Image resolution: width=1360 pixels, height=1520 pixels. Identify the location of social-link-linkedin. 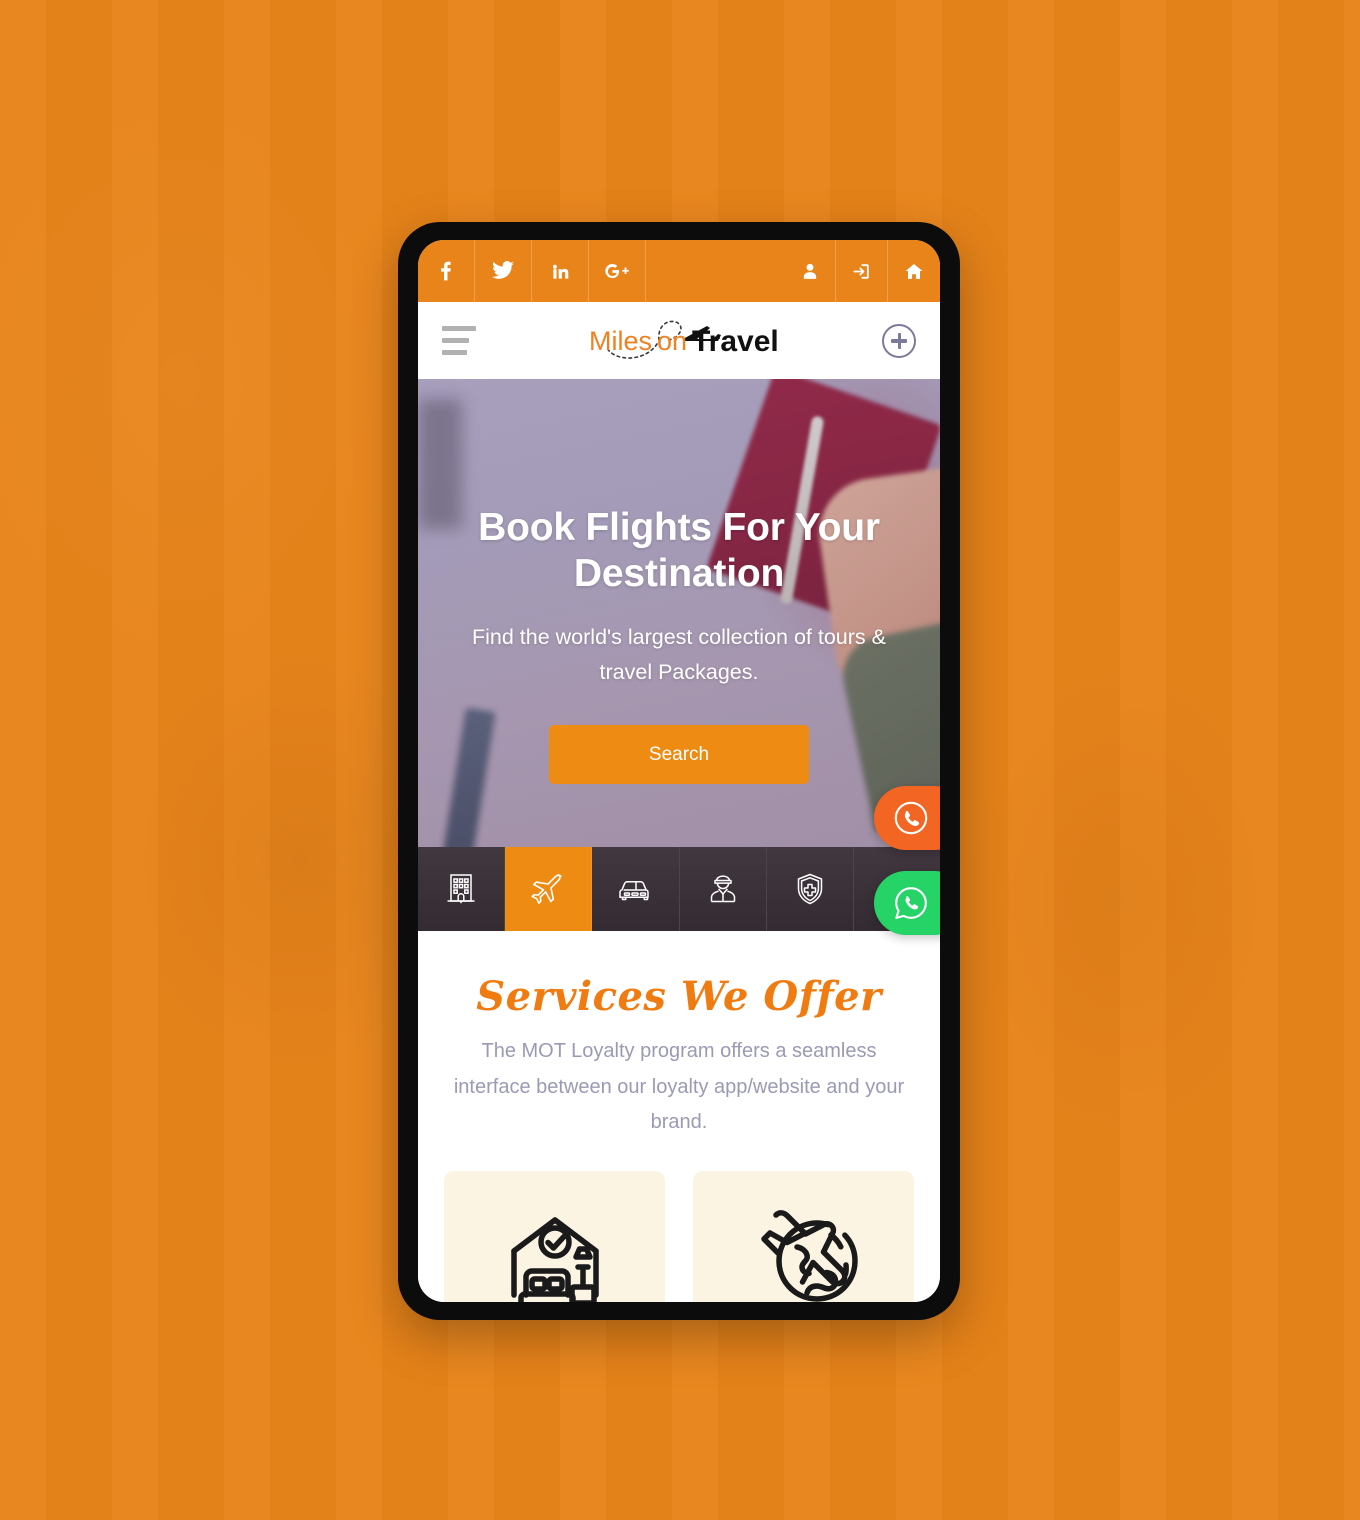
(560, 271).